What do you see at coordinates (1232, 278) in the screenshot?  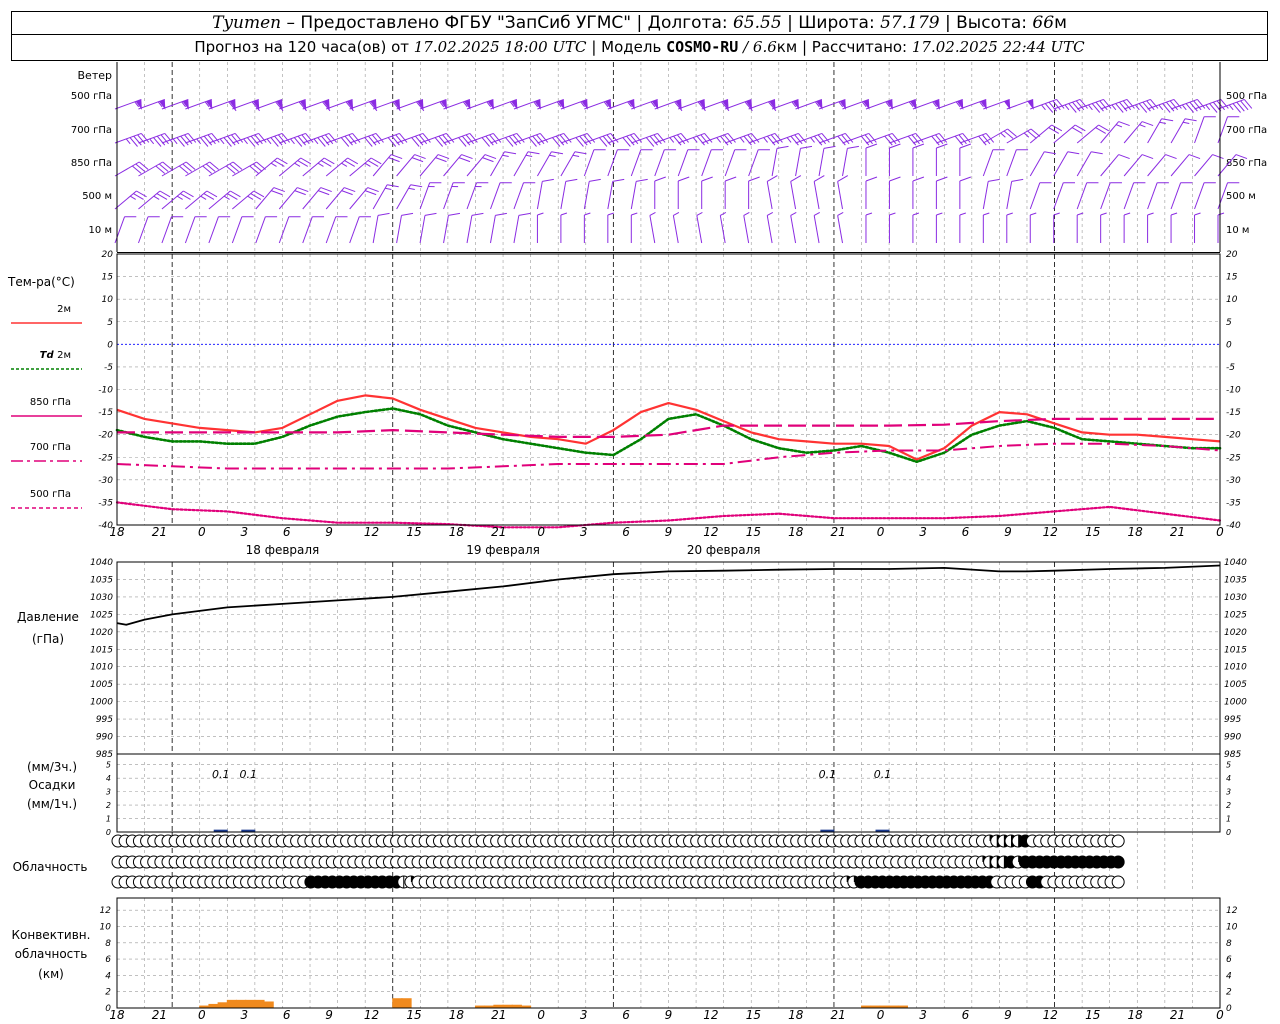 I see `temp-tick-right: 15` at bounding box center [1232, 278].